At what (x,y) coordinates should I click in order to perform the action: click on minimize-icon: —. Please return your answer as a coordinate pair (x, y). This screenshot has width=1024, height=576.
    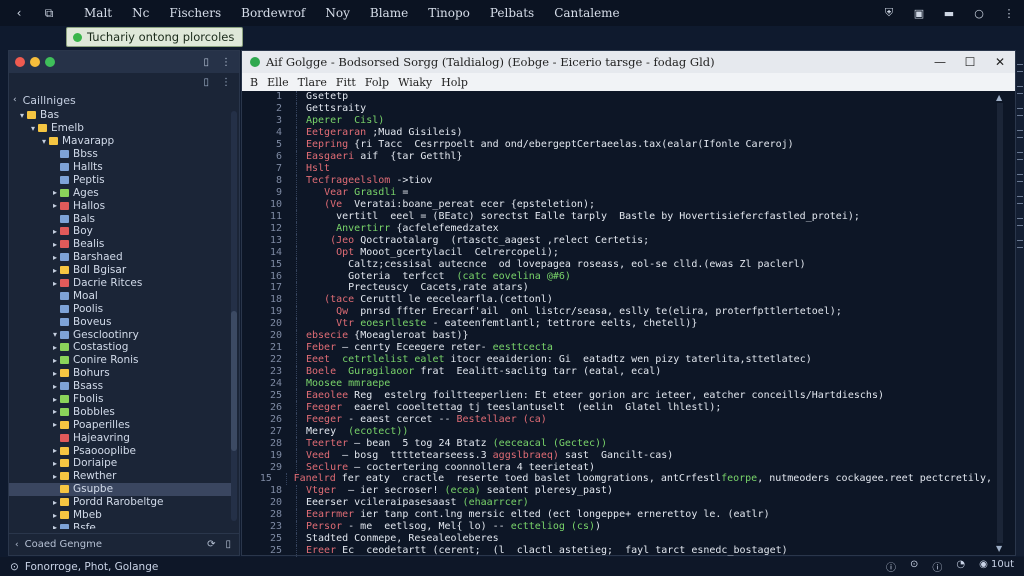
    Looking at the image, I should click on (940, 62).